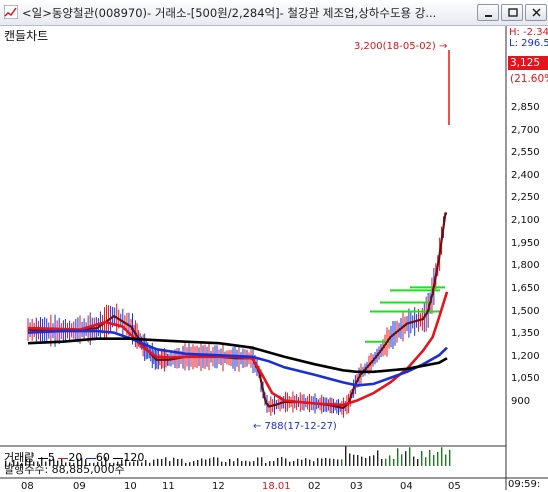  What do you see at coordinates (525, 107) in the screenshot?
I see `price-tick: 2,850` at bounding box center [525, 107].